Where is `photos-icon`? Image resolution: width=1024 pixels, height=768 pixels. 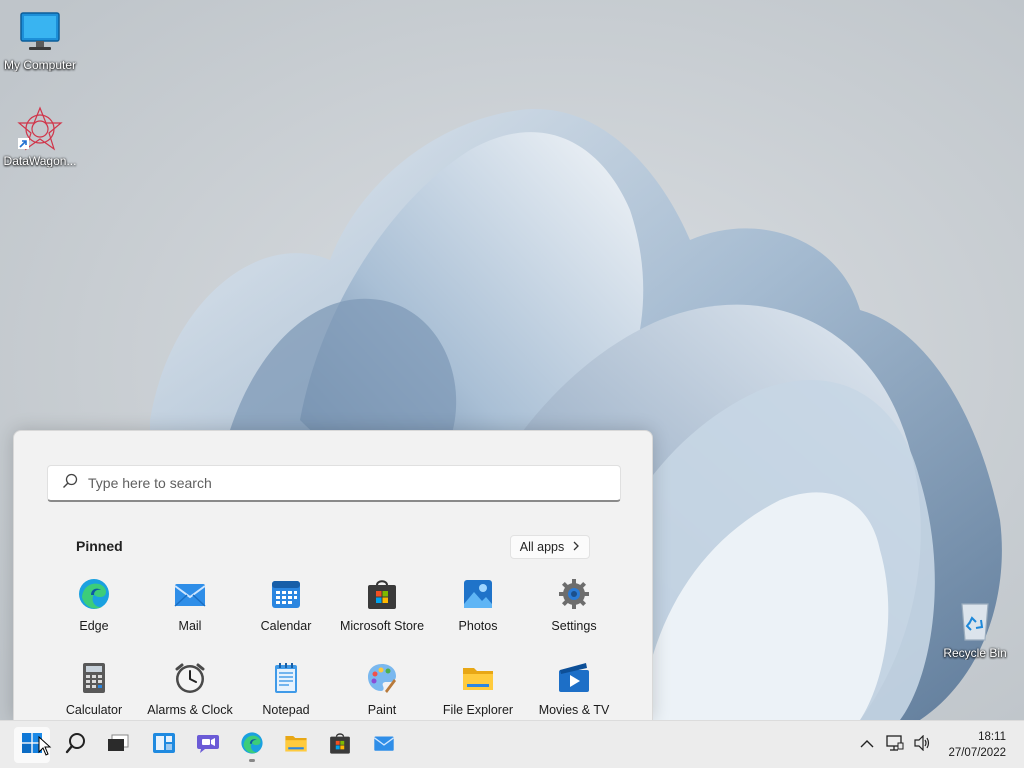
photos-icon is located at coordinates (478, 594).